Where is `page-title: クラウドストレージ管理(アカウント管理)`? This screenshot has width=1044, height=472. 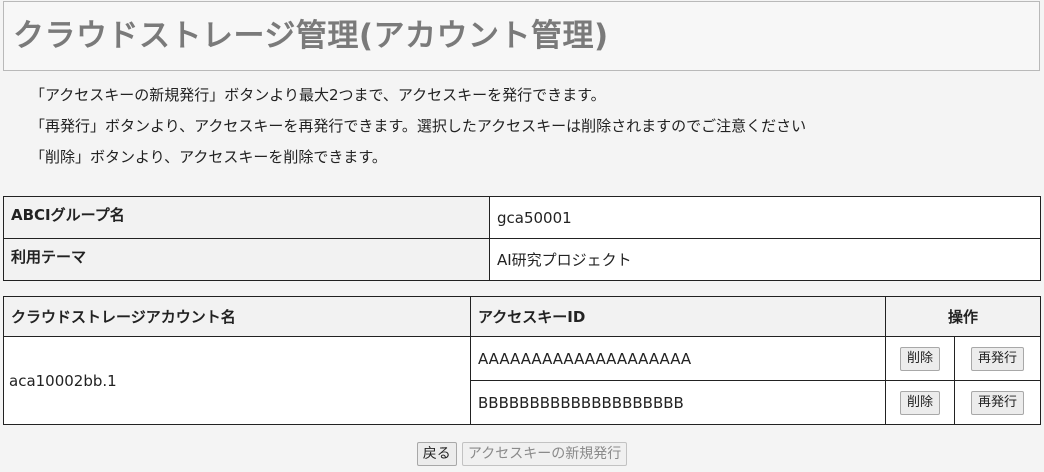 page-title: クラウドストレージ管理(アカウント管理) is located at coordinates (311, 36).